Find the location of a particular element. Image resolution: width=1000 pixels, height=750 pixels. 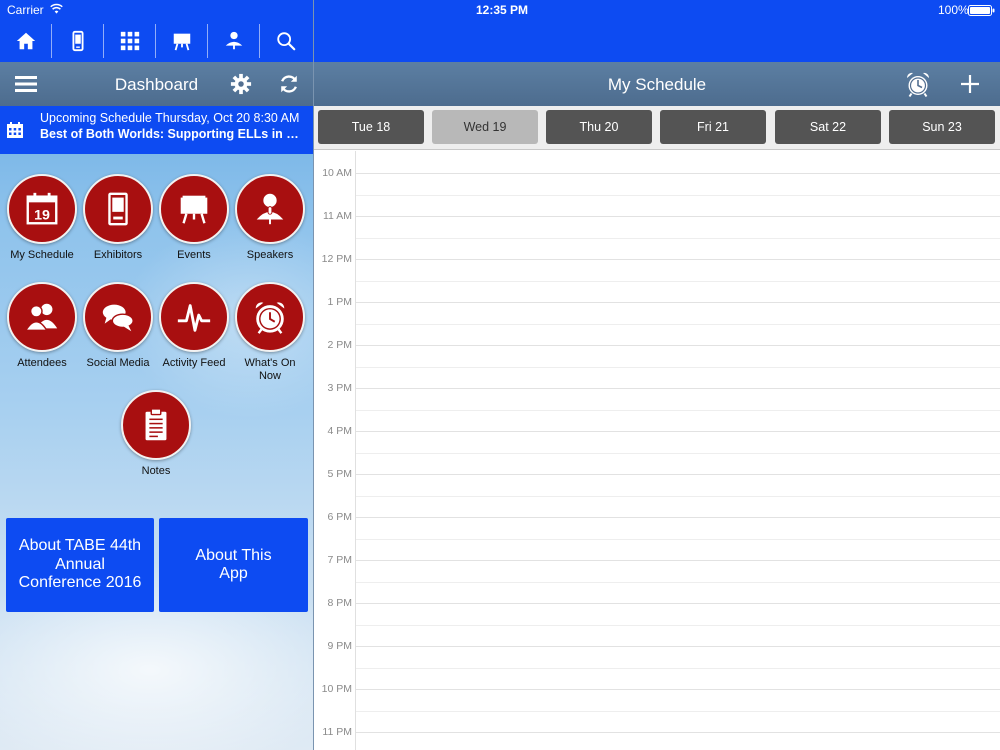

home-button is located at coordinates (26, 41).